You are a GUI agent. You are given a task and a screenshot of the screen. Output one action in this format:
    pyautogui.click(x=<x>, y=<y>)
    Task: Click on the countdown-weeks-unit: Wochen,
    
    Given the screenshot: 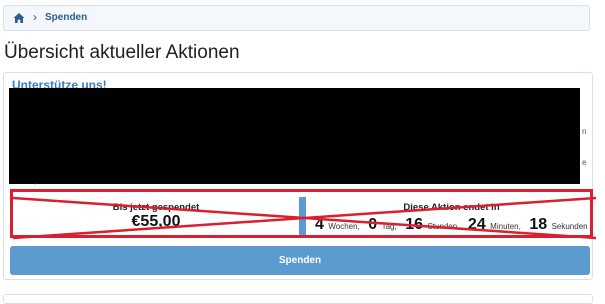 What is the action you would take?
    pyautogui.click(x=344, y=226)
    